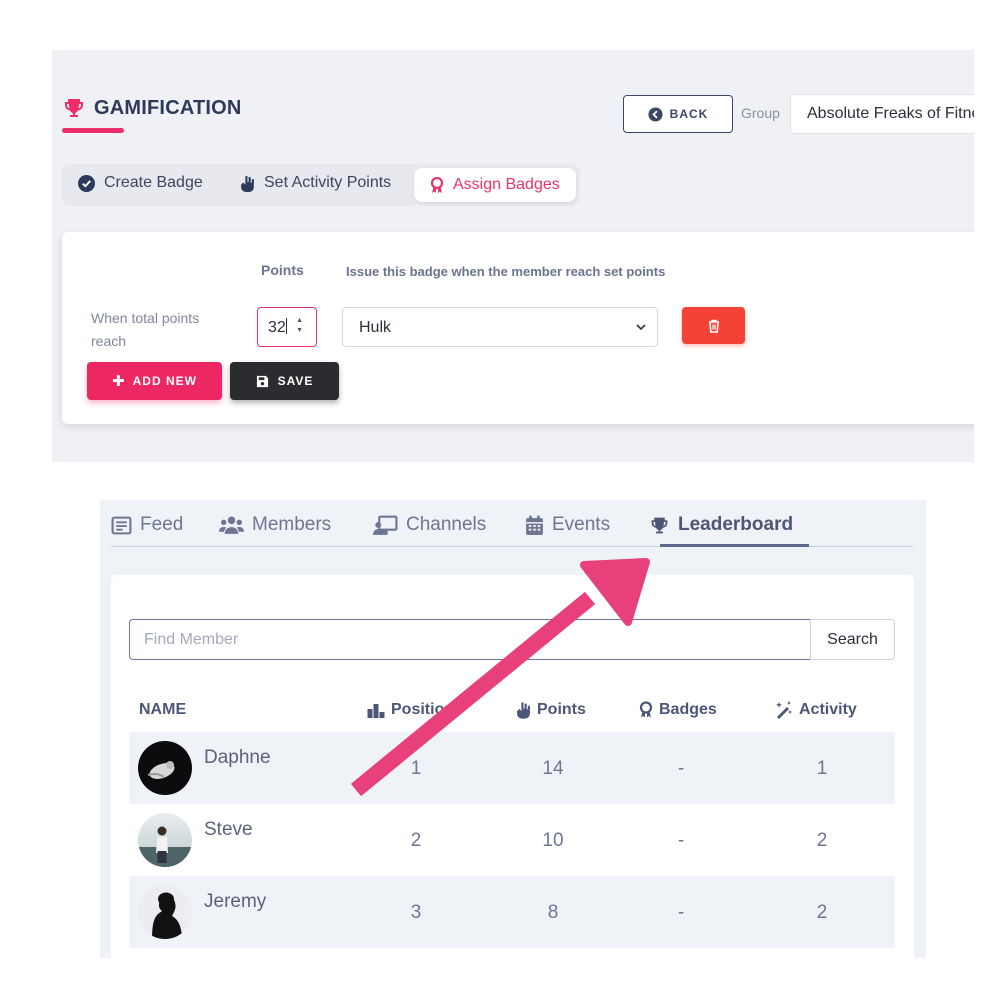  What do you see at coordinates (93, 130) in the screenshot?
I see `title-underline` at bounding box center [93, 130].